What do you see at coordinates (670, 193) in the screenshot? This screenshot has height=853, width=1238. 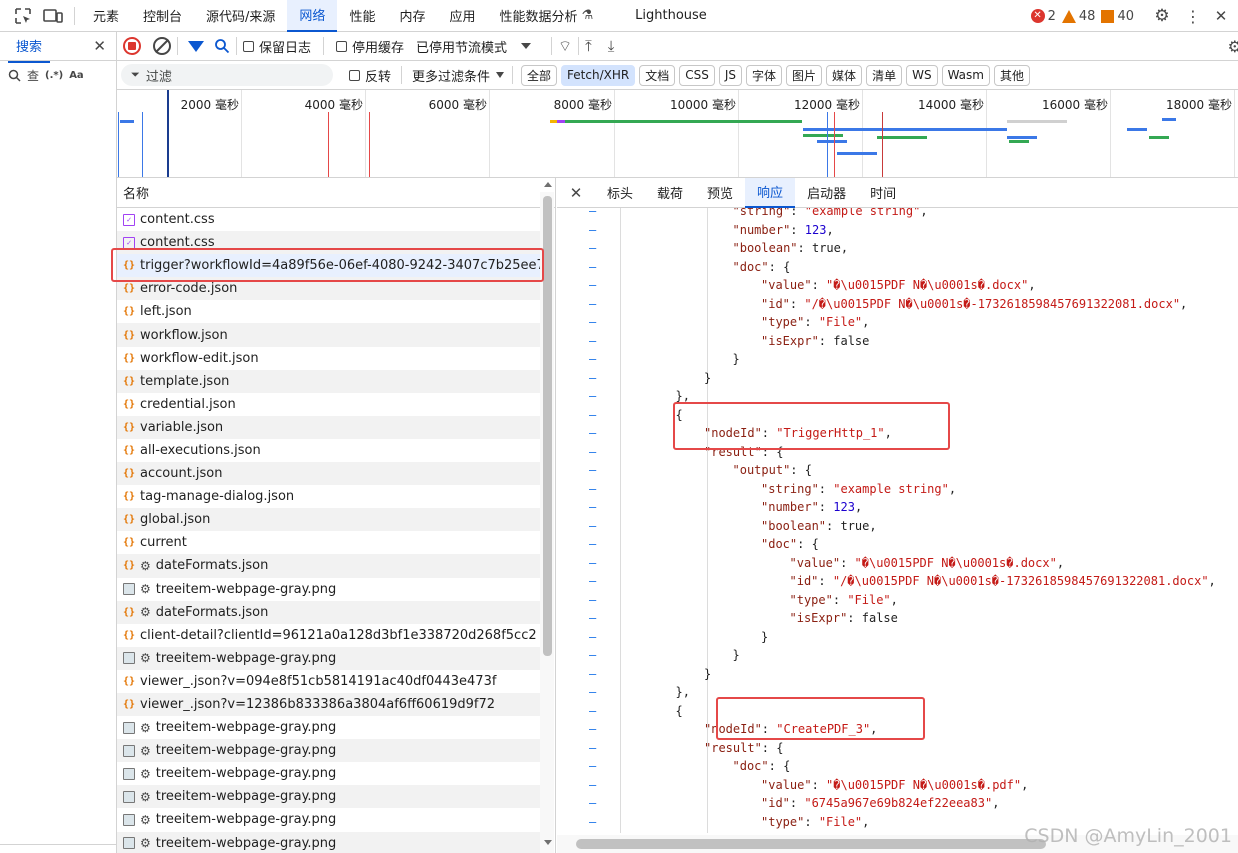 I see `detail-tab-1: 载荷` at bounding box center [670, 193].